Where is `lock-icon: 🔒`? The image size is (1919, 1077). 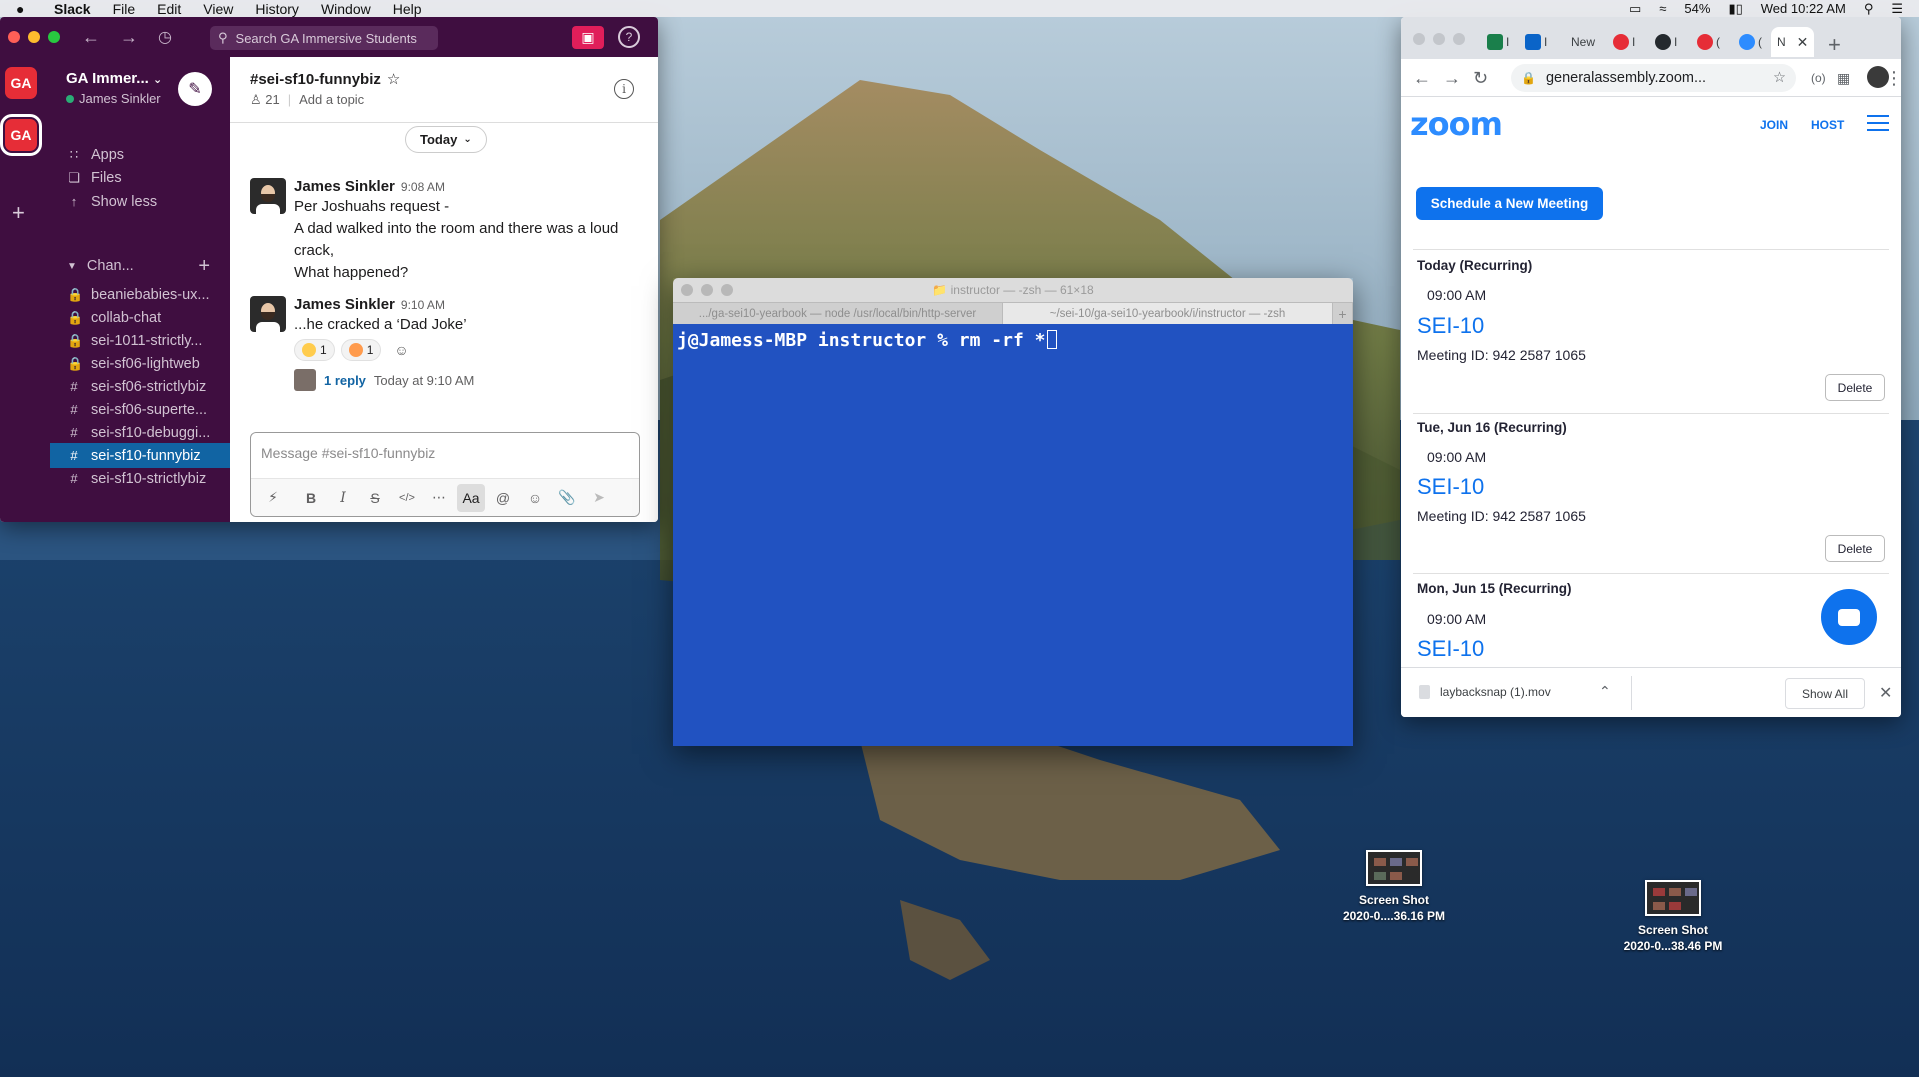 lock-icon: 🔒 is located at coordinates (1528, 78).